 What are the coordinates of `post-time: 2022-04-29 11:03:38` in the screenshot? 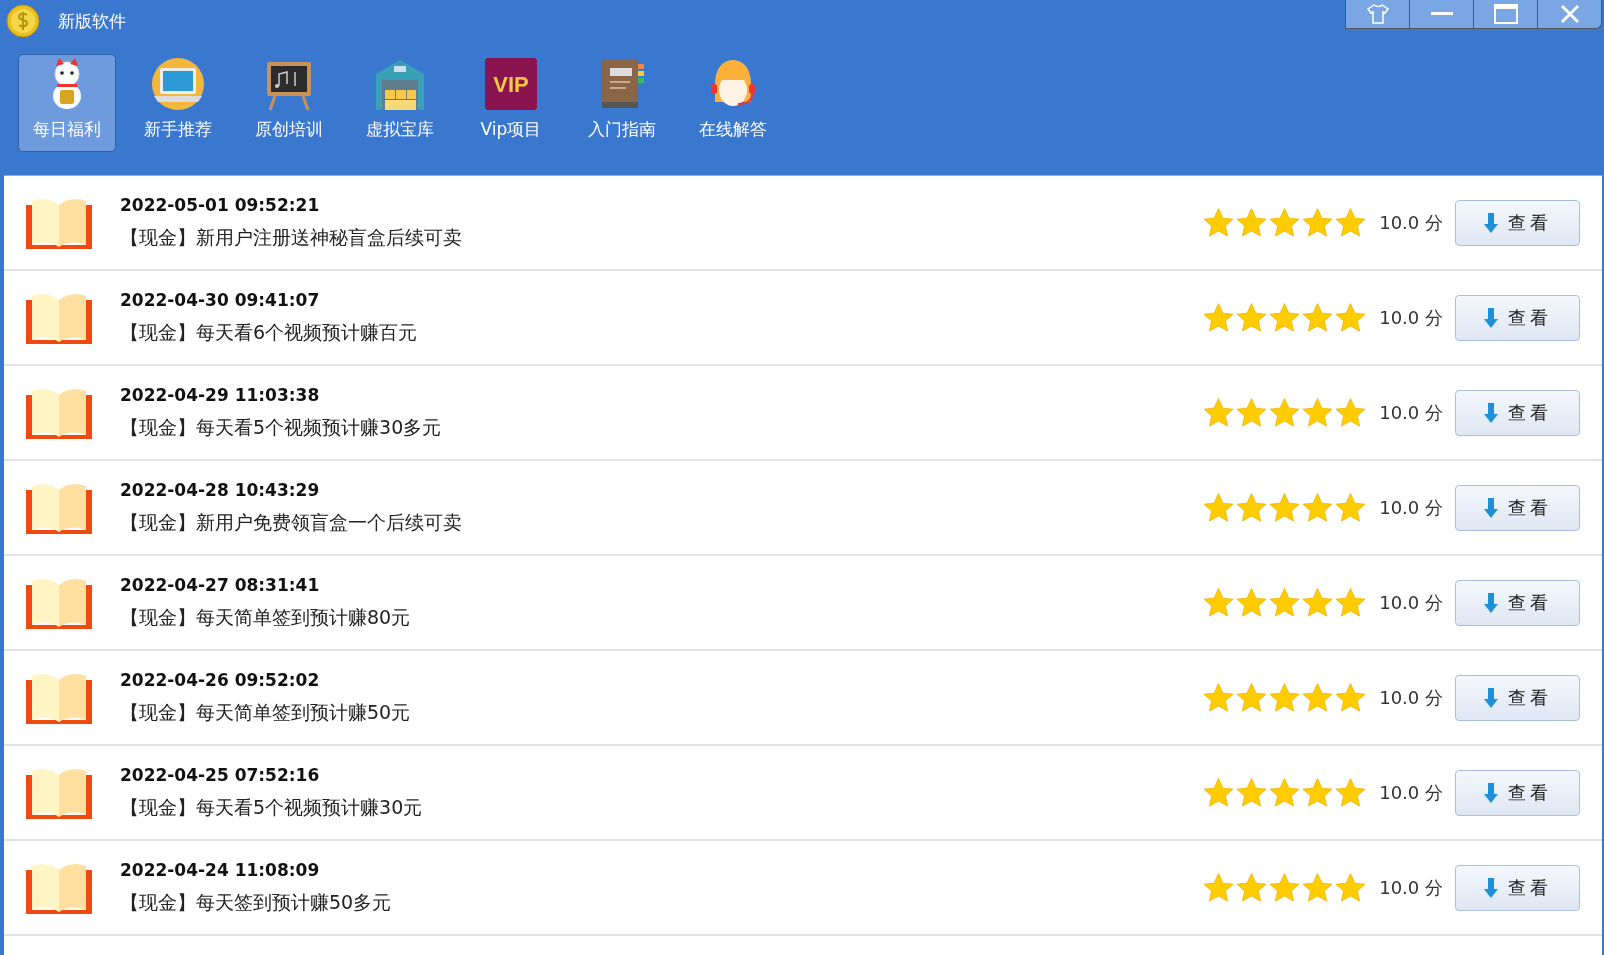 It's located at (220, 394).